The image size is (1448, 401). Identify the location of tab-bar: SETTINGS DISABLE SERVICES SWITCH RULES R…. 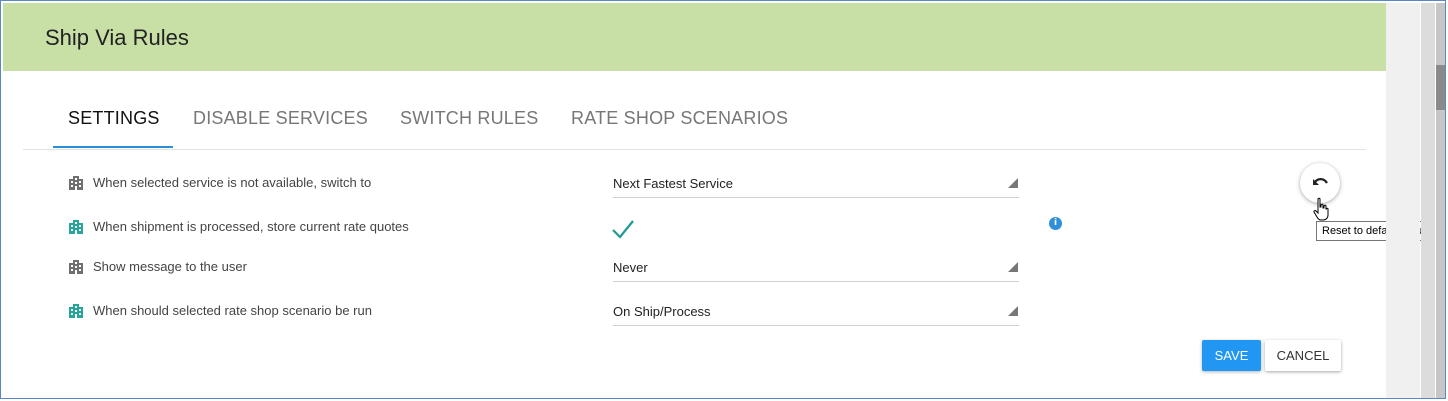
(694, 125).